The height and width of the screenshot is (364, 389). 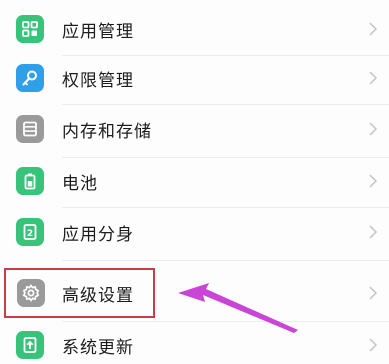 I want to click on app-clone-icon: 2, so click(x=30, y=232).